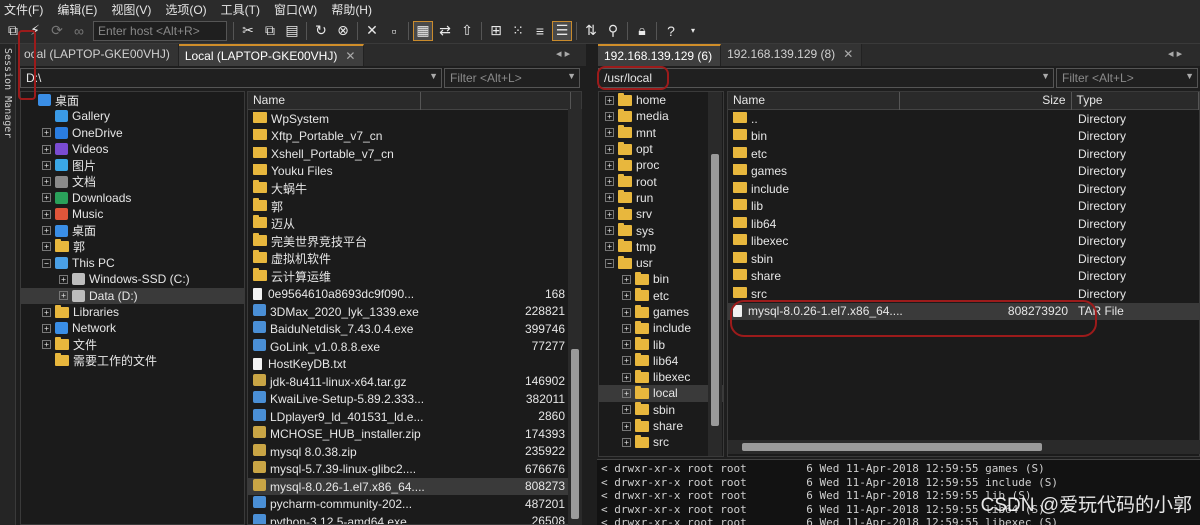 The width and height of the screenshot is (1200, 525). Describe the element at coordinates (671, 31) in the screenshot. I see `help-icon: ?` at that location.